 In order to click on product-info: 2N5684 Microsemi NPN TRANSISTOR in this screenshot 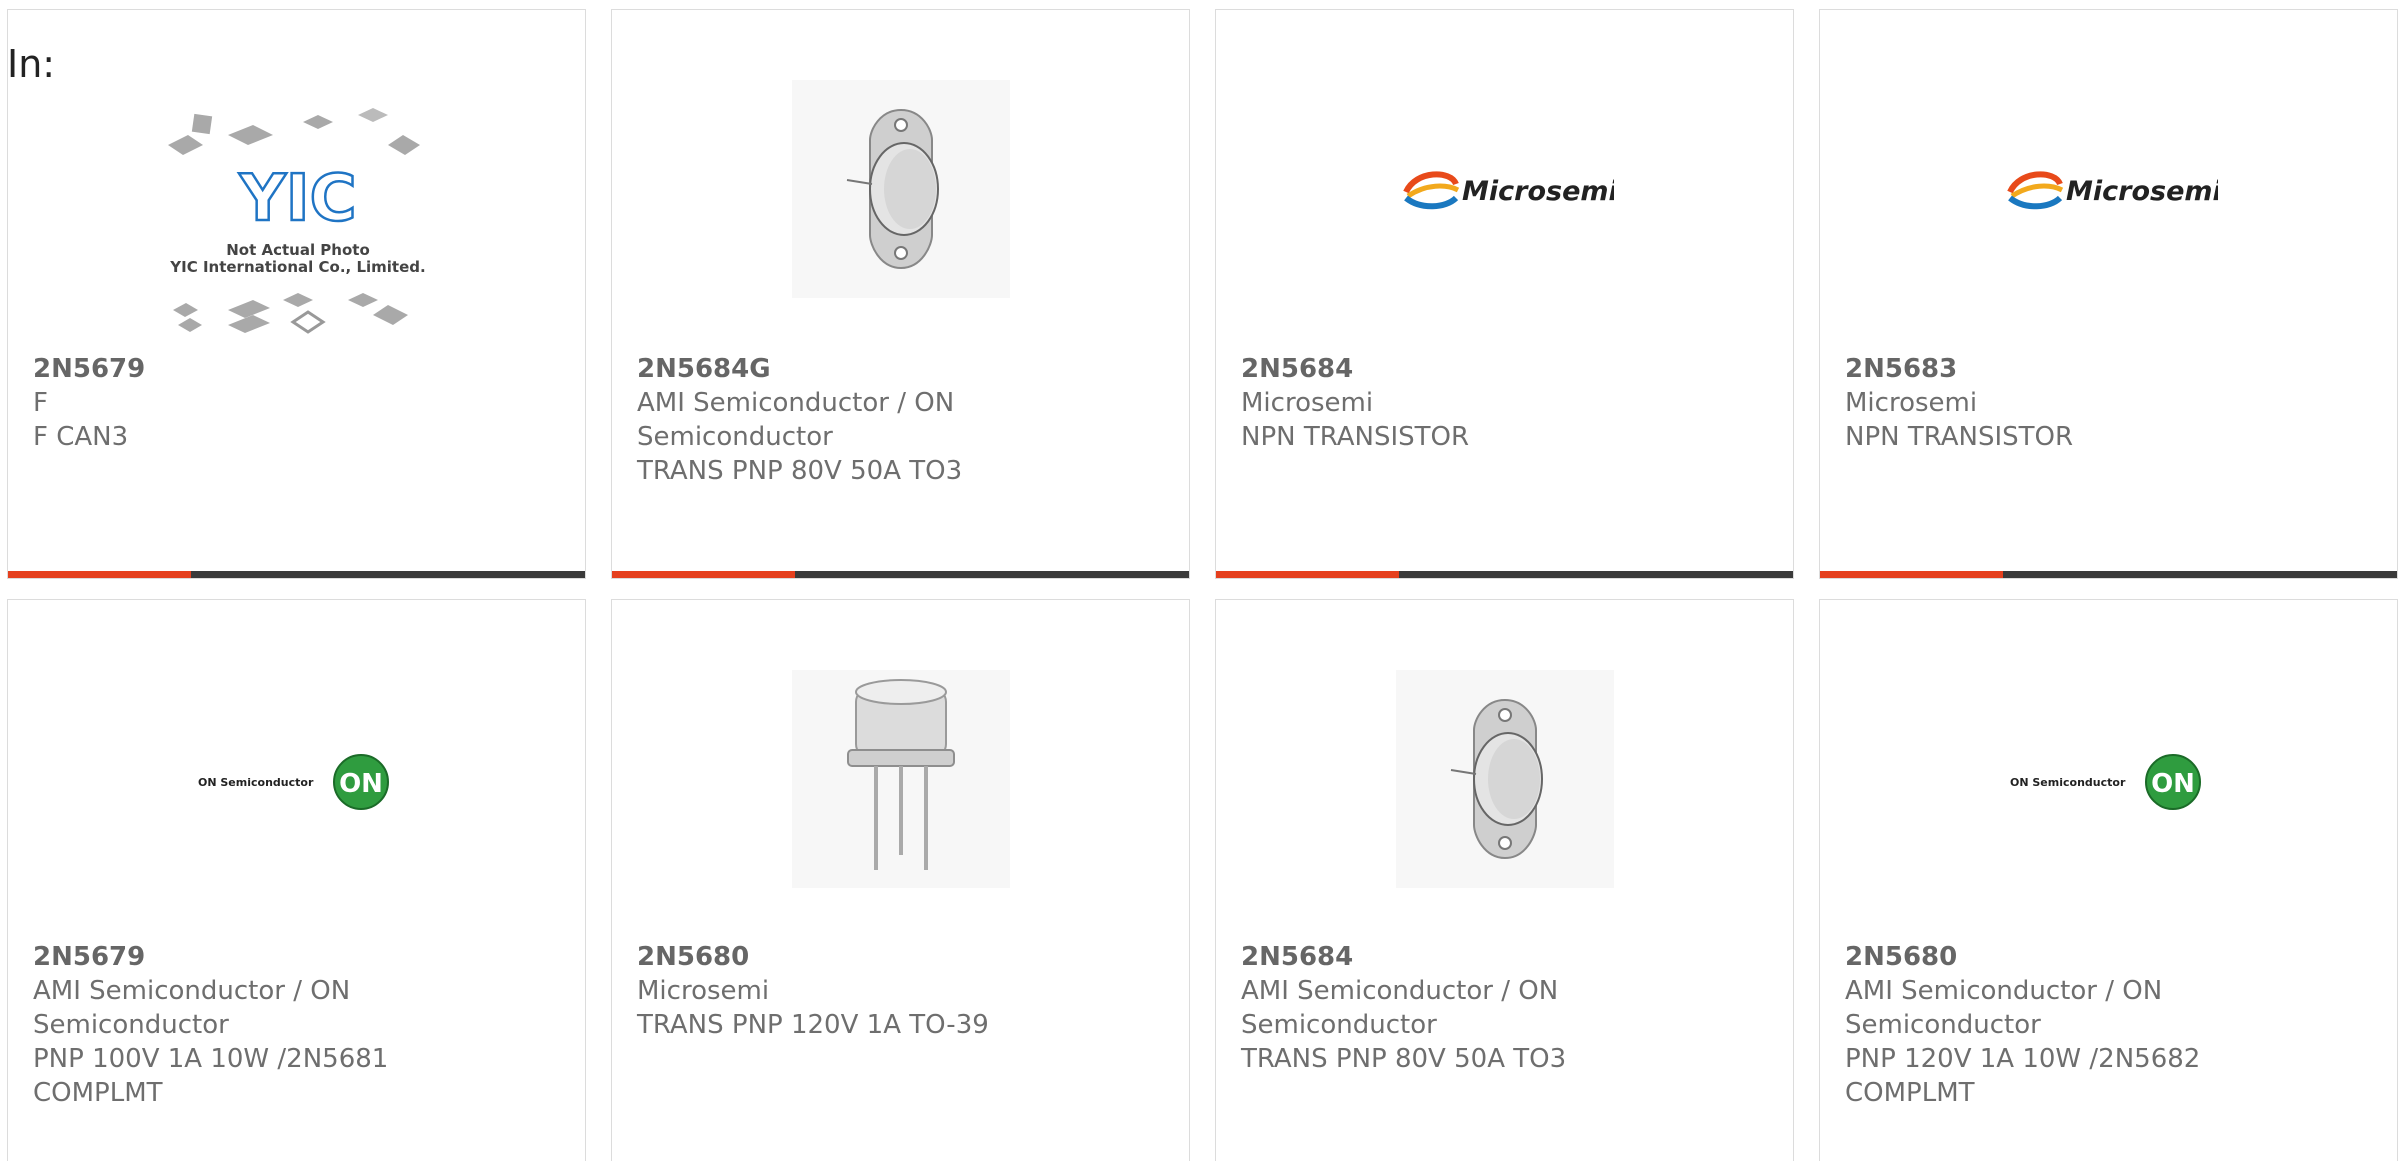, I will do `click(1451, 403)`.